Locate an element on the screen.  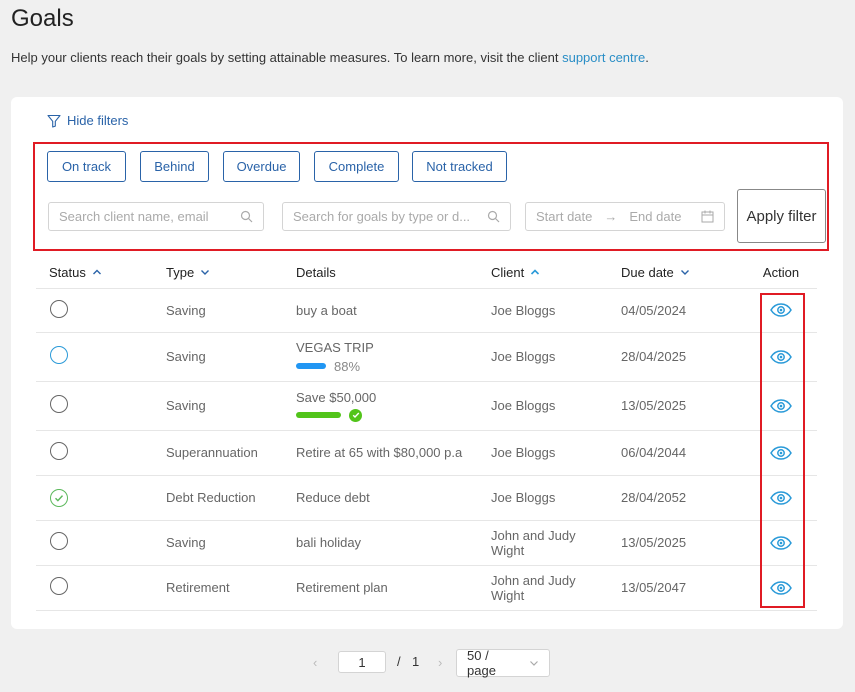
header-due-date: Due date is located at coordinates (683, 273).